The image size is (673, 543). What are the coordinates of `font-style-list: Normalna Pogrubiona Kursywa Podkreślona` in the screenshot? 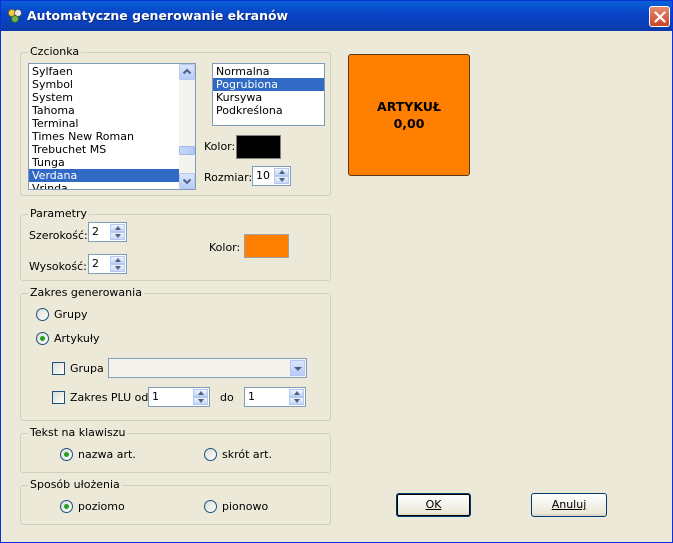 It's located at (268, 94).